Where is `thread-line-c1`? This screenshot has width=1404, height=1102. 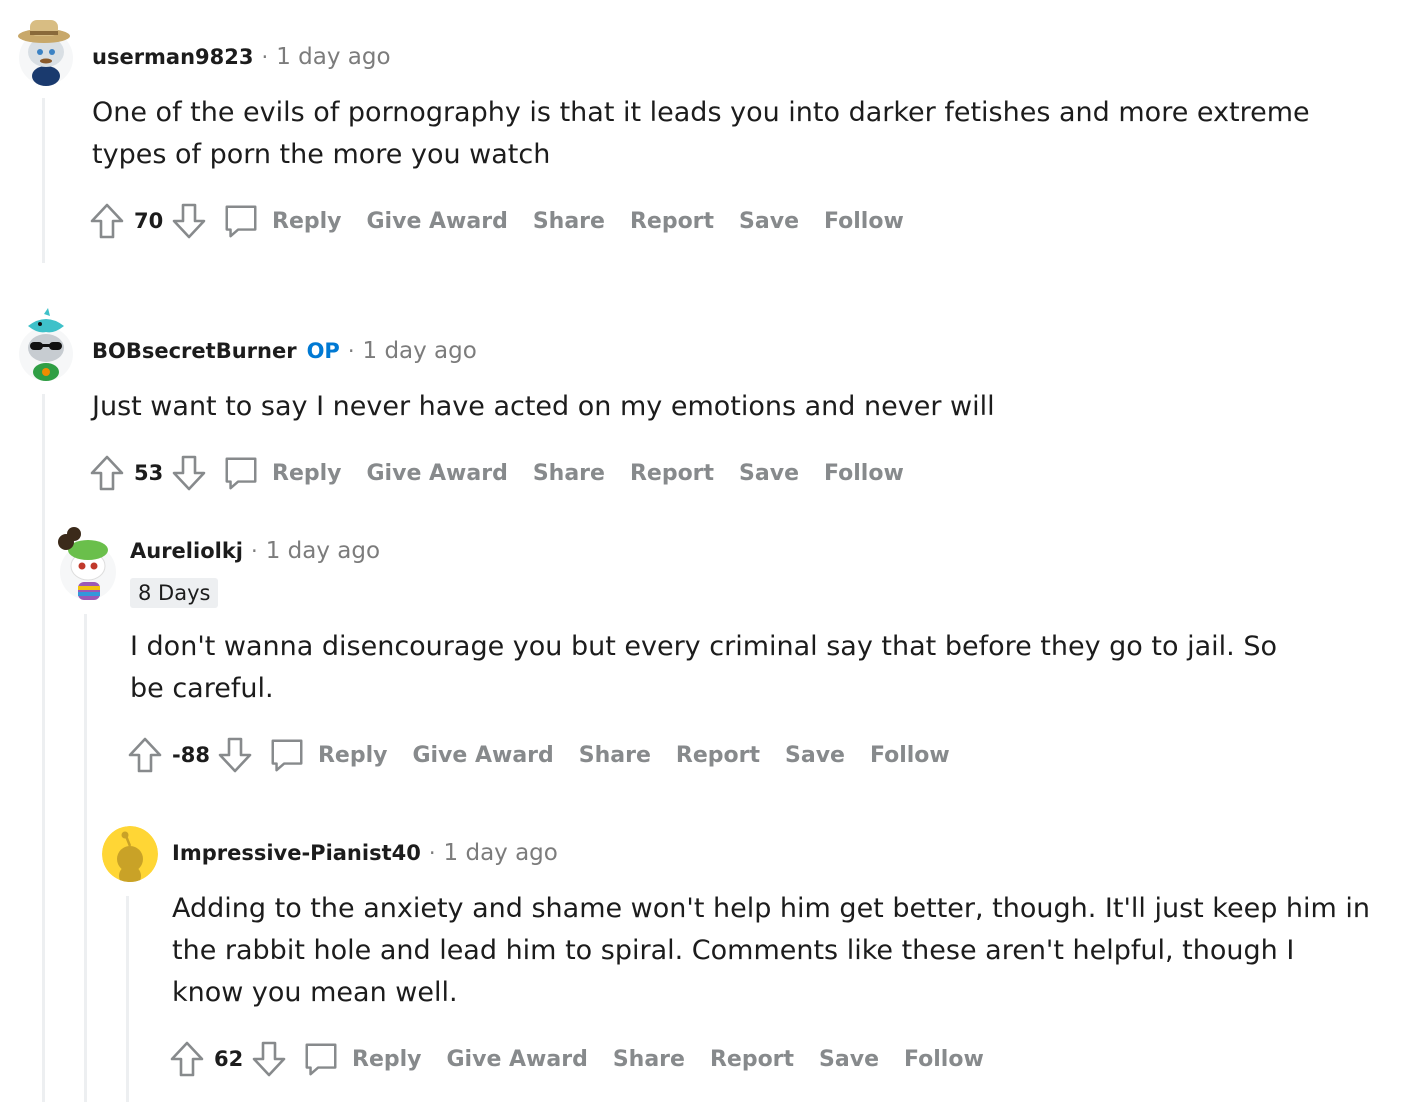
thread-line-c1 is located at coordinates (43, 180).